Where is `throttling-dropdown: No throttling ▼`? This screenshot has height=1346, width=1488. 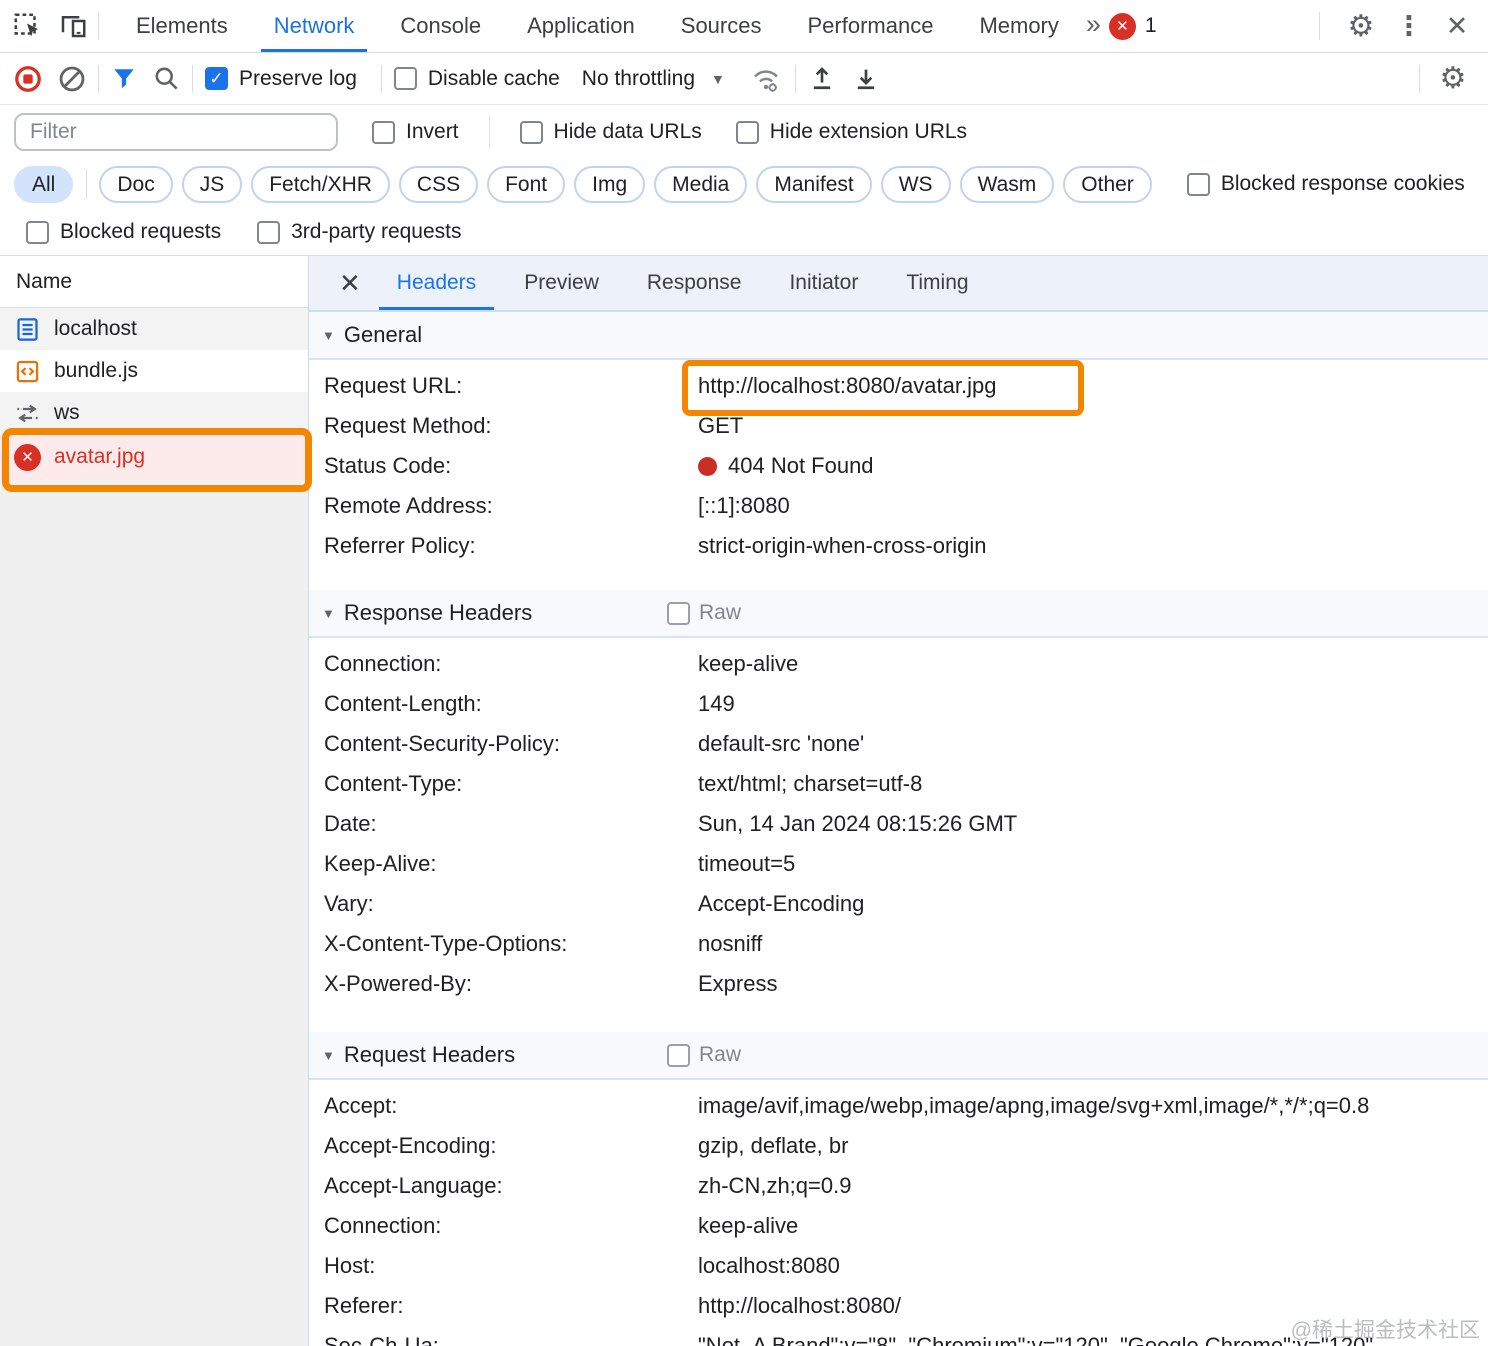 throttling-dropdown: No throttling ▼ is located at coordinates (653, 79).